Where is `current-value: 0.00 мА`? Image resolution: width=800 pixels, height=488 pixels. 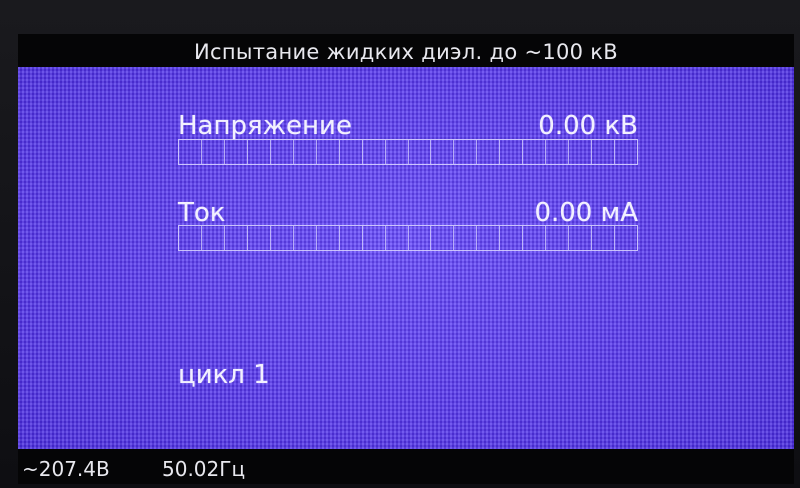 current-value: 0.00 мА is located at coordinates (586, 213).